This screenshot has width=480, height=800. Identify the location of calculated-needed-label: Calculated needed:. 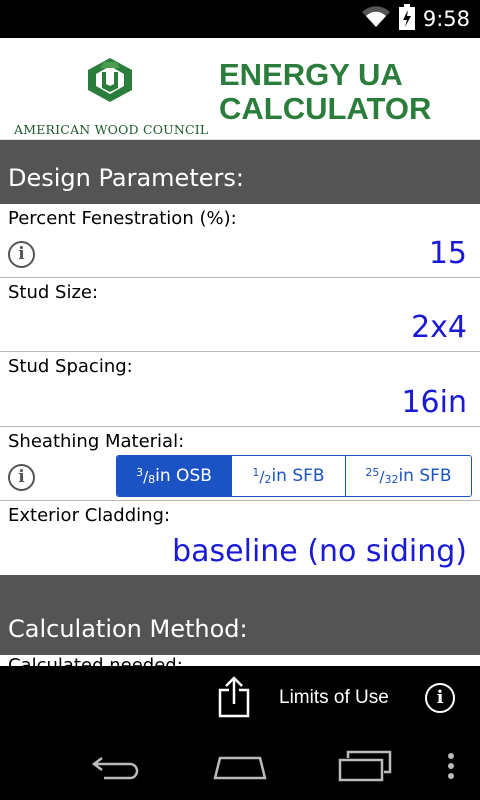
(95, 660).